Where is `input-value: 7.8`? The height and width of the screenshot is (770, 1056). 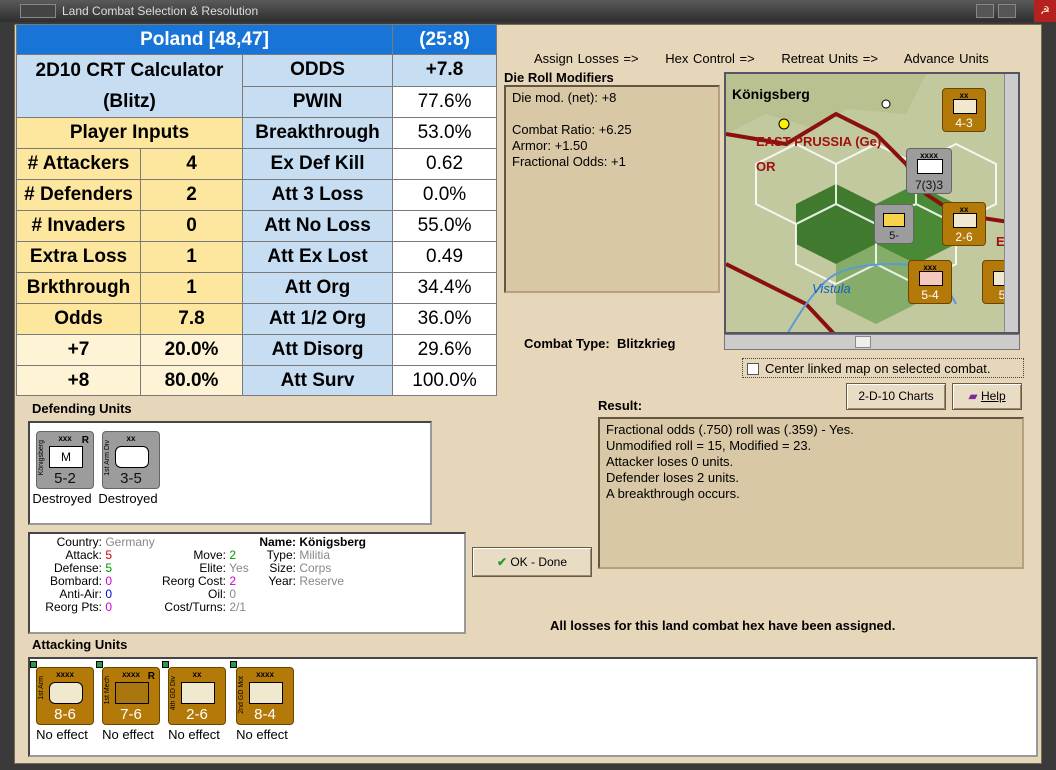
input-value: 7.8 is located at coordinates (191, 319).